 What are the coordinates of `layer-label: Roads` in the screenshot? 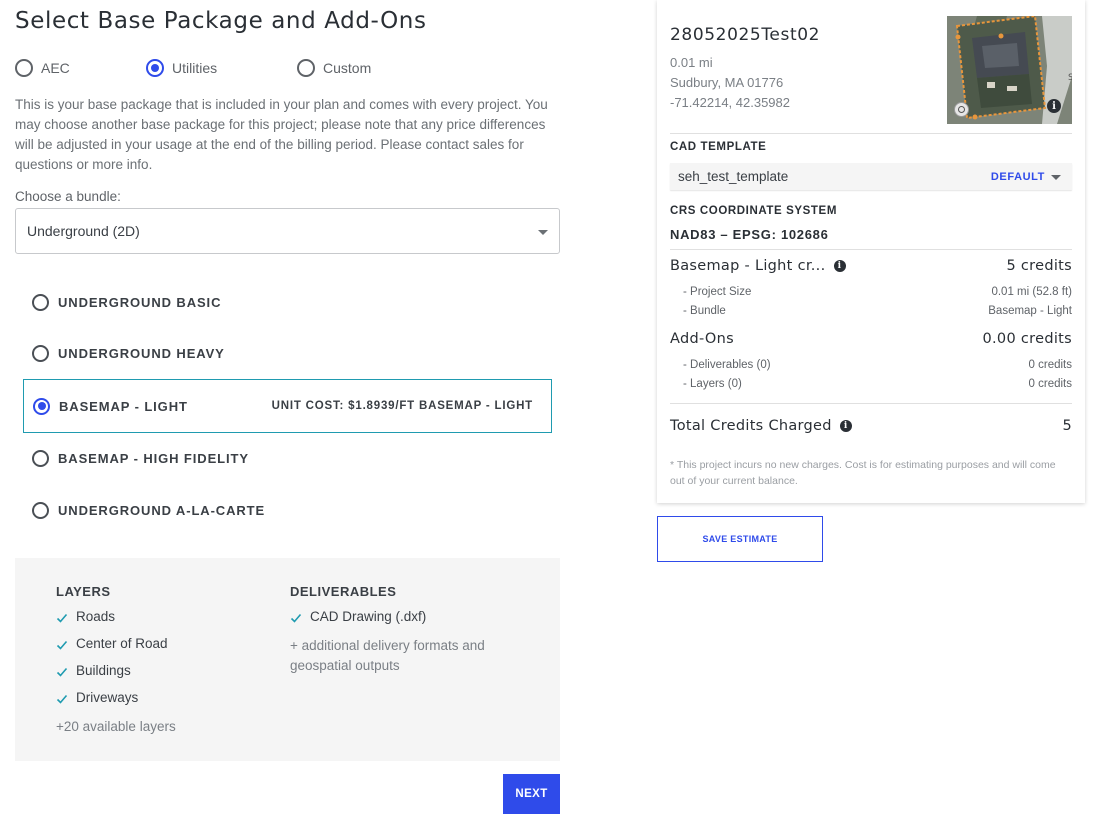 It's located at (96, 616).